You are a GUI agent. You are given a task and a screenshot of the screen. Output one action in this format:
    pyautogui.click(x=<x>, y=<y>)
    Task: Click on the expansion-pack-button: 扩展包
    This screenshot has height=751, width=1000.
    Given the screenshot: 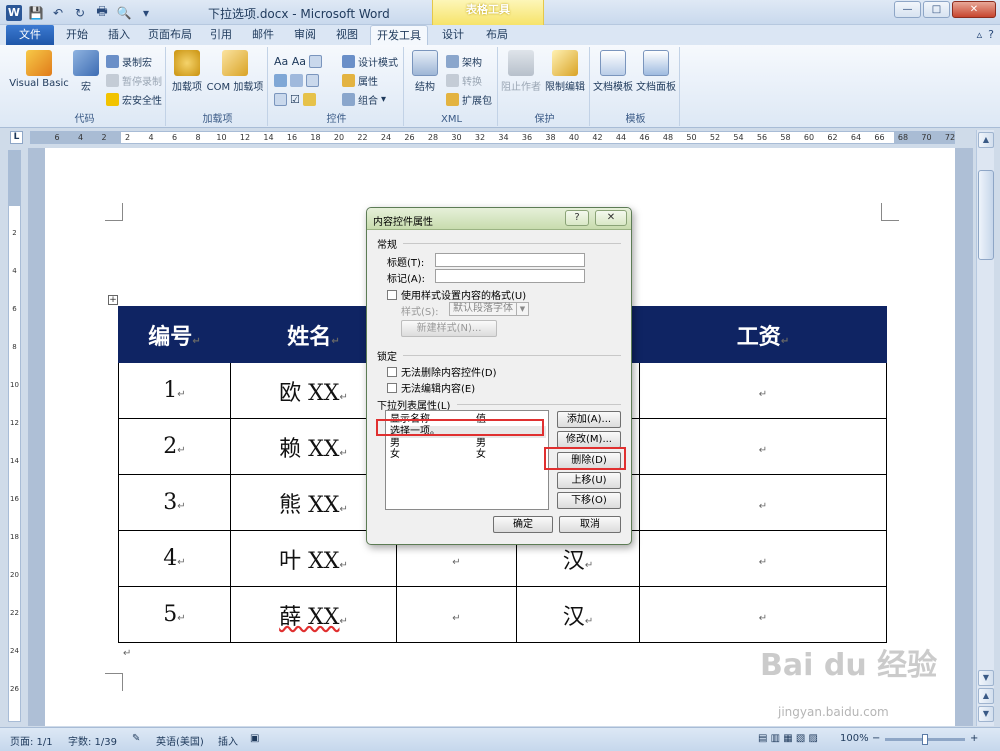 What is the action you would take?
    pyautogui.click(x=469, y=99)
    